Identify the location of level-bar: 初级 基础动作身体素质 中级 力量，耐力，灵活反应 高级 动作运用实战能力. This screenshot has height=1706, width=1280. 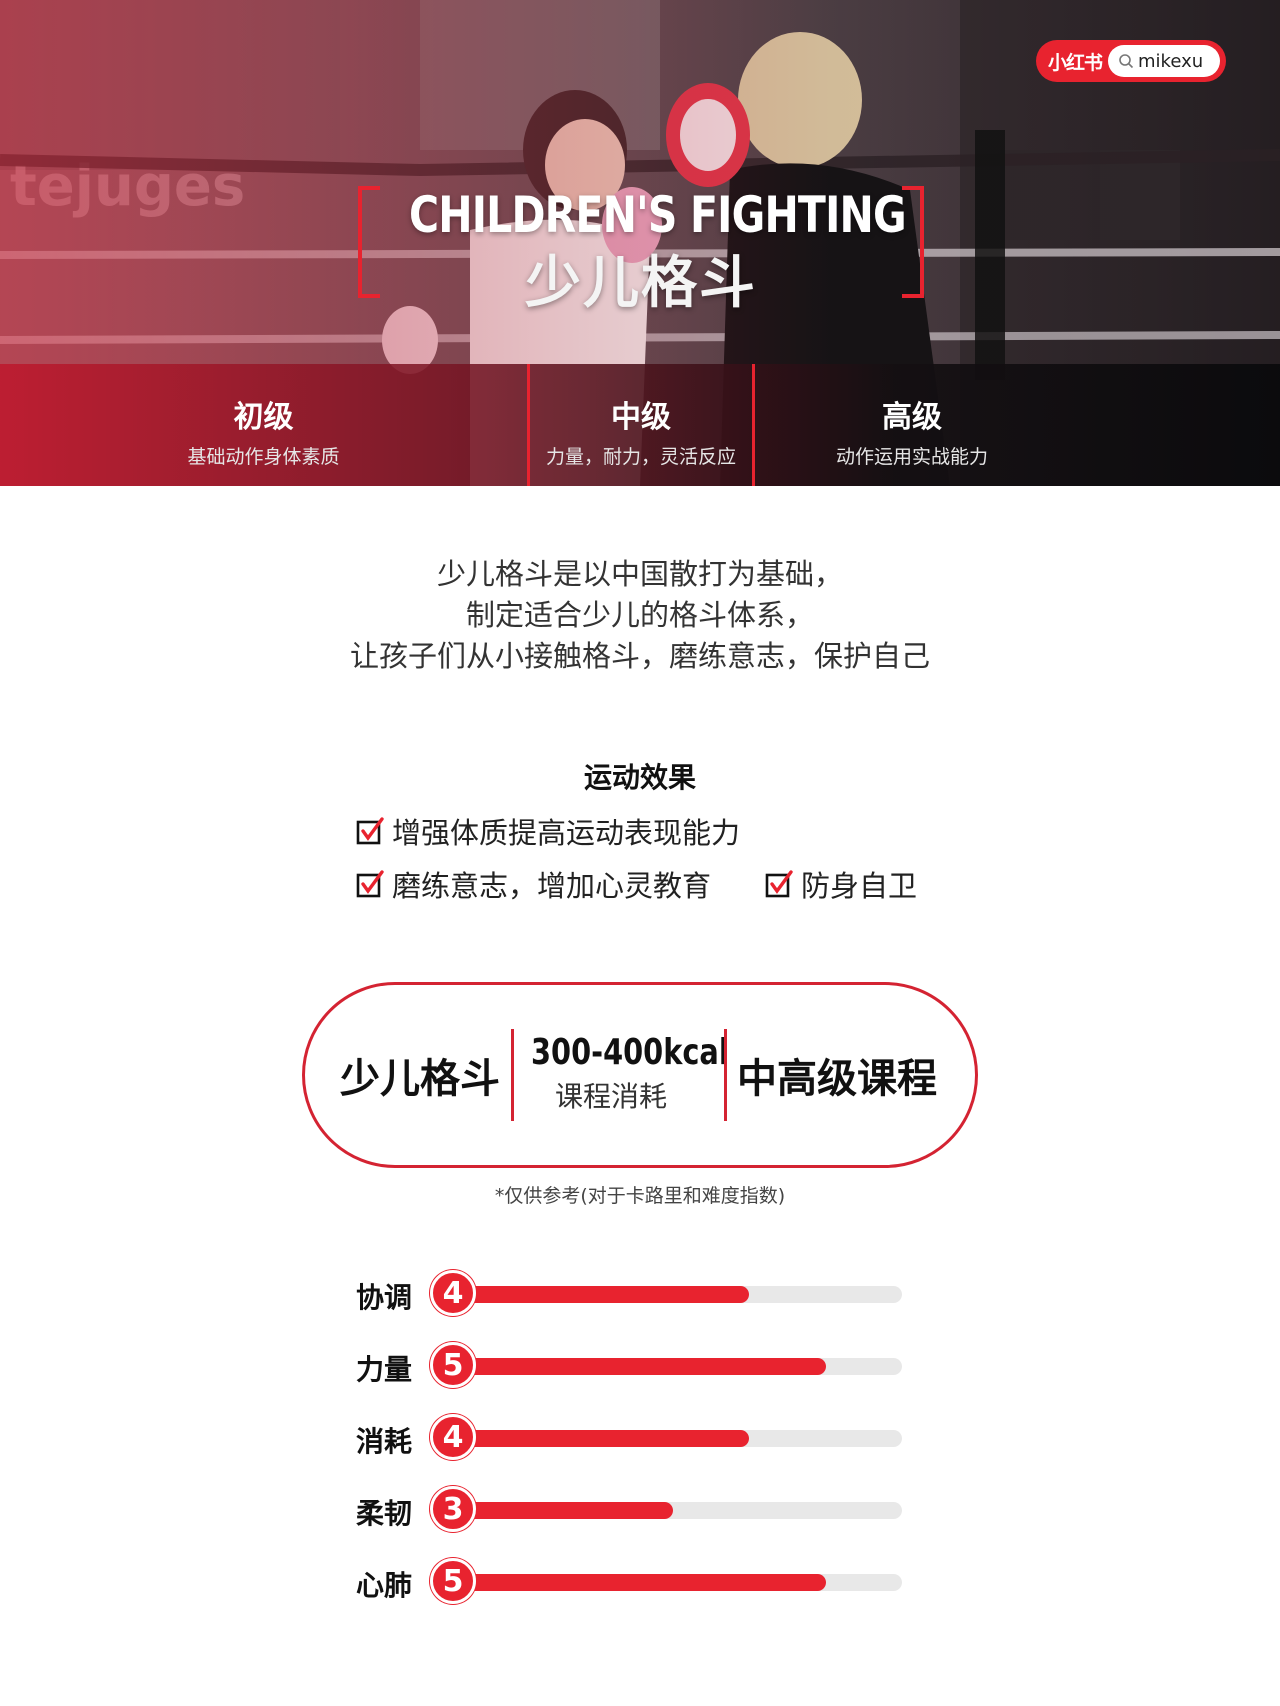
(640, 425).